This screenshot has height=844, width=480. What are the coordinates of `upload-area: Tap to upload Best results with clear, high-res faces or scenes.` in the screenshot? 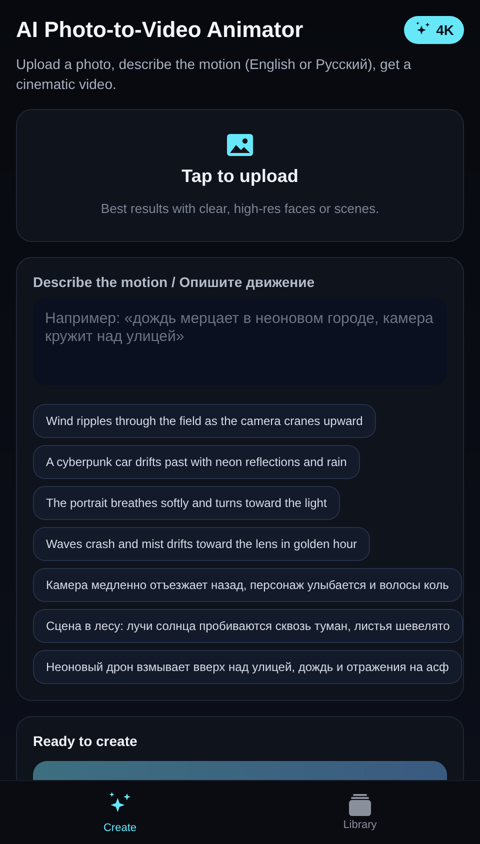 It's located at (240, 175).